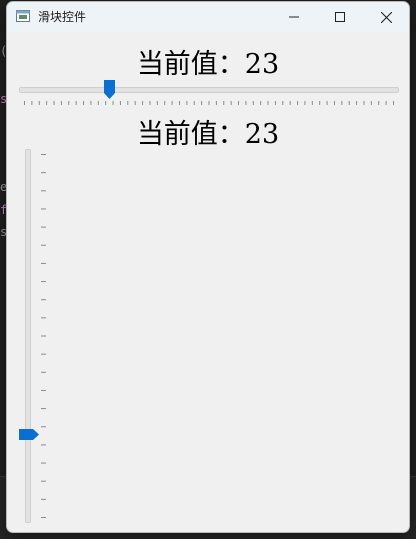 This screenshot has width=416, height=539. What do you see at coordinates (209, 90) in the screenshot?
I see `horizontal-slider-groove` at bounding box center [209, 90].